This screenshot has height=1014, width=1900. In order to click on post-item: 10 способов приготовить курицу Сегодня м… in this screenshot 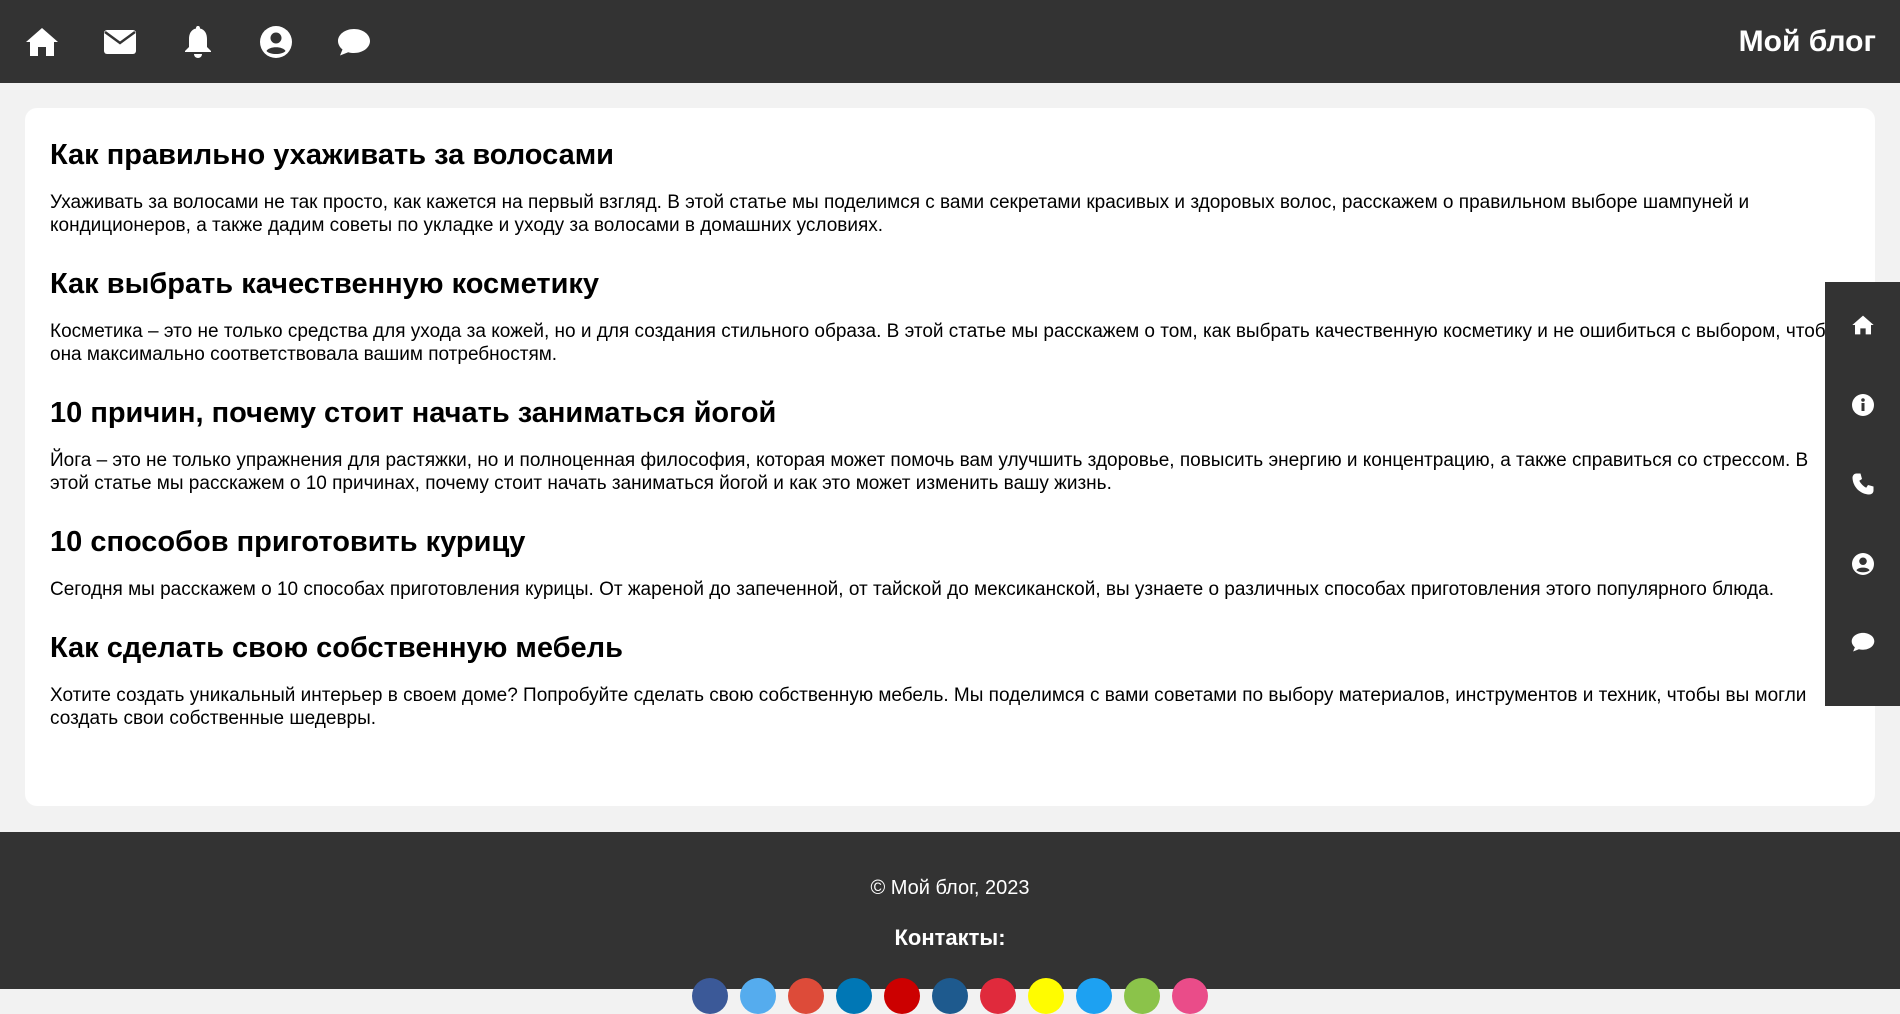, I will do `click(950, 563)`.